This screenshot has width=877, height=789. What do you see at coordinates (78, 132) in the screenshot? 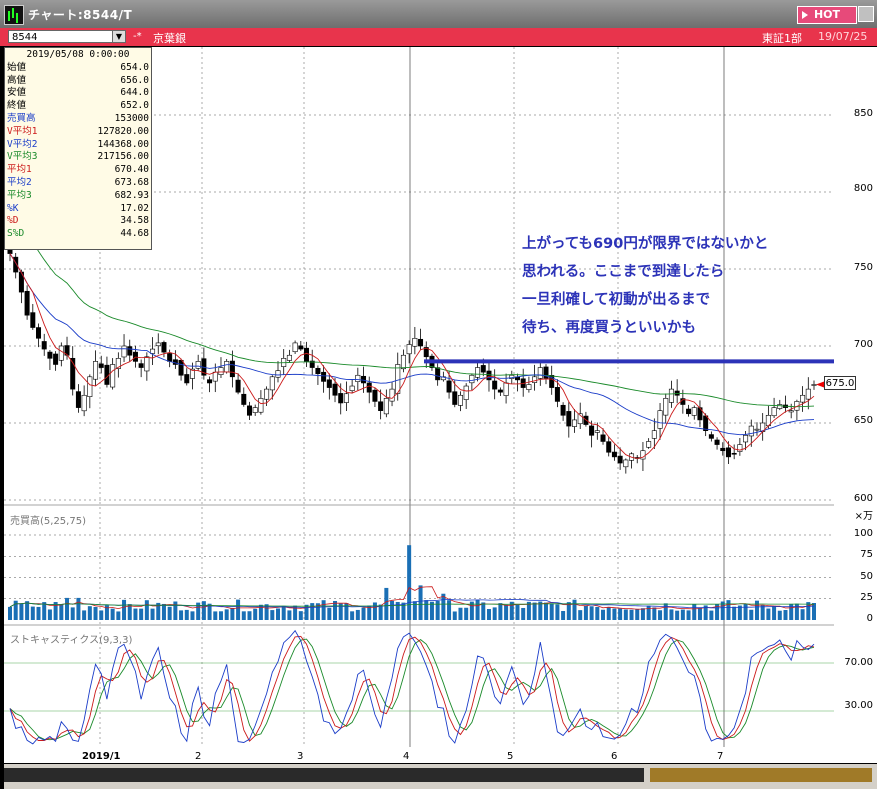
I see `info-row: V平均1 127820.00` at bounding box center [78, 132].